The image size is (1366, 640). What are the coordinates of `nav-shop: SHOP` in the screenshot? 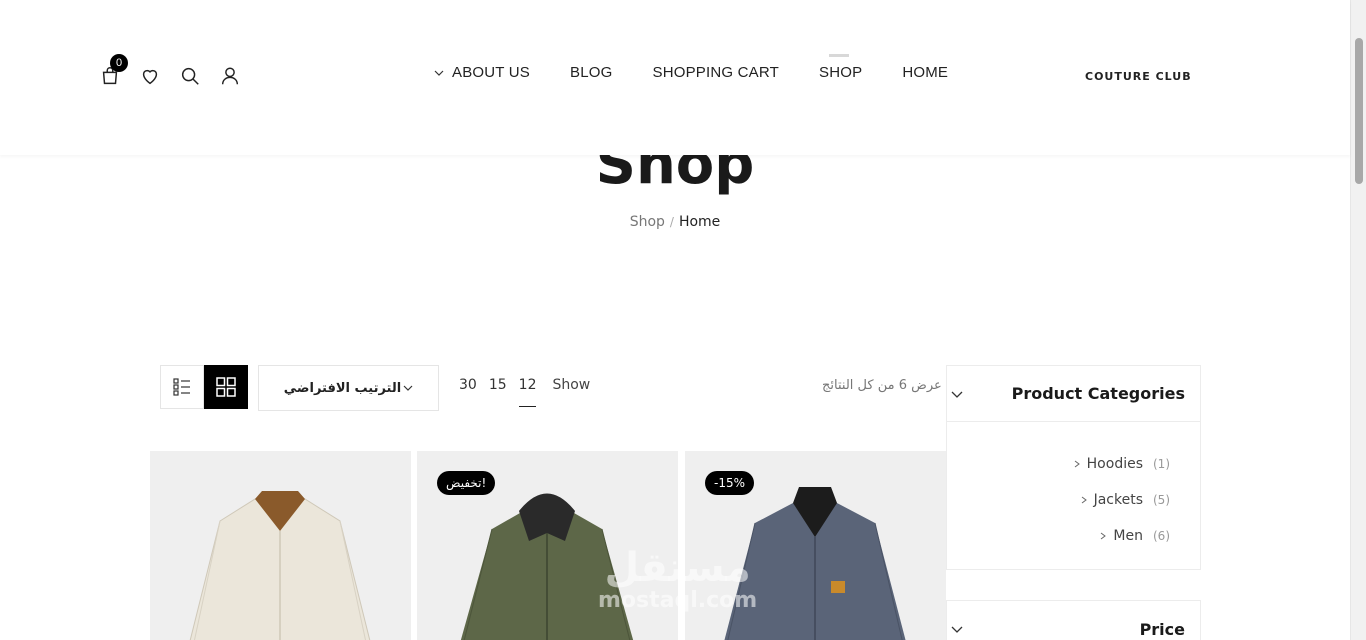 It's located at (841, 67).